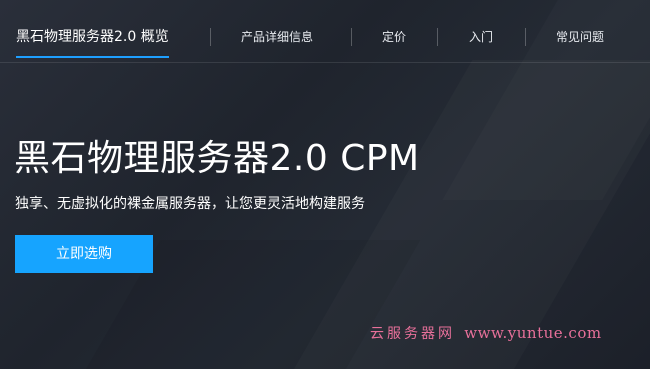 The height and width of the screenshot is (369, 650). I want to click on nav-tab-product-details: 产品详细信息, so click(277, 31).